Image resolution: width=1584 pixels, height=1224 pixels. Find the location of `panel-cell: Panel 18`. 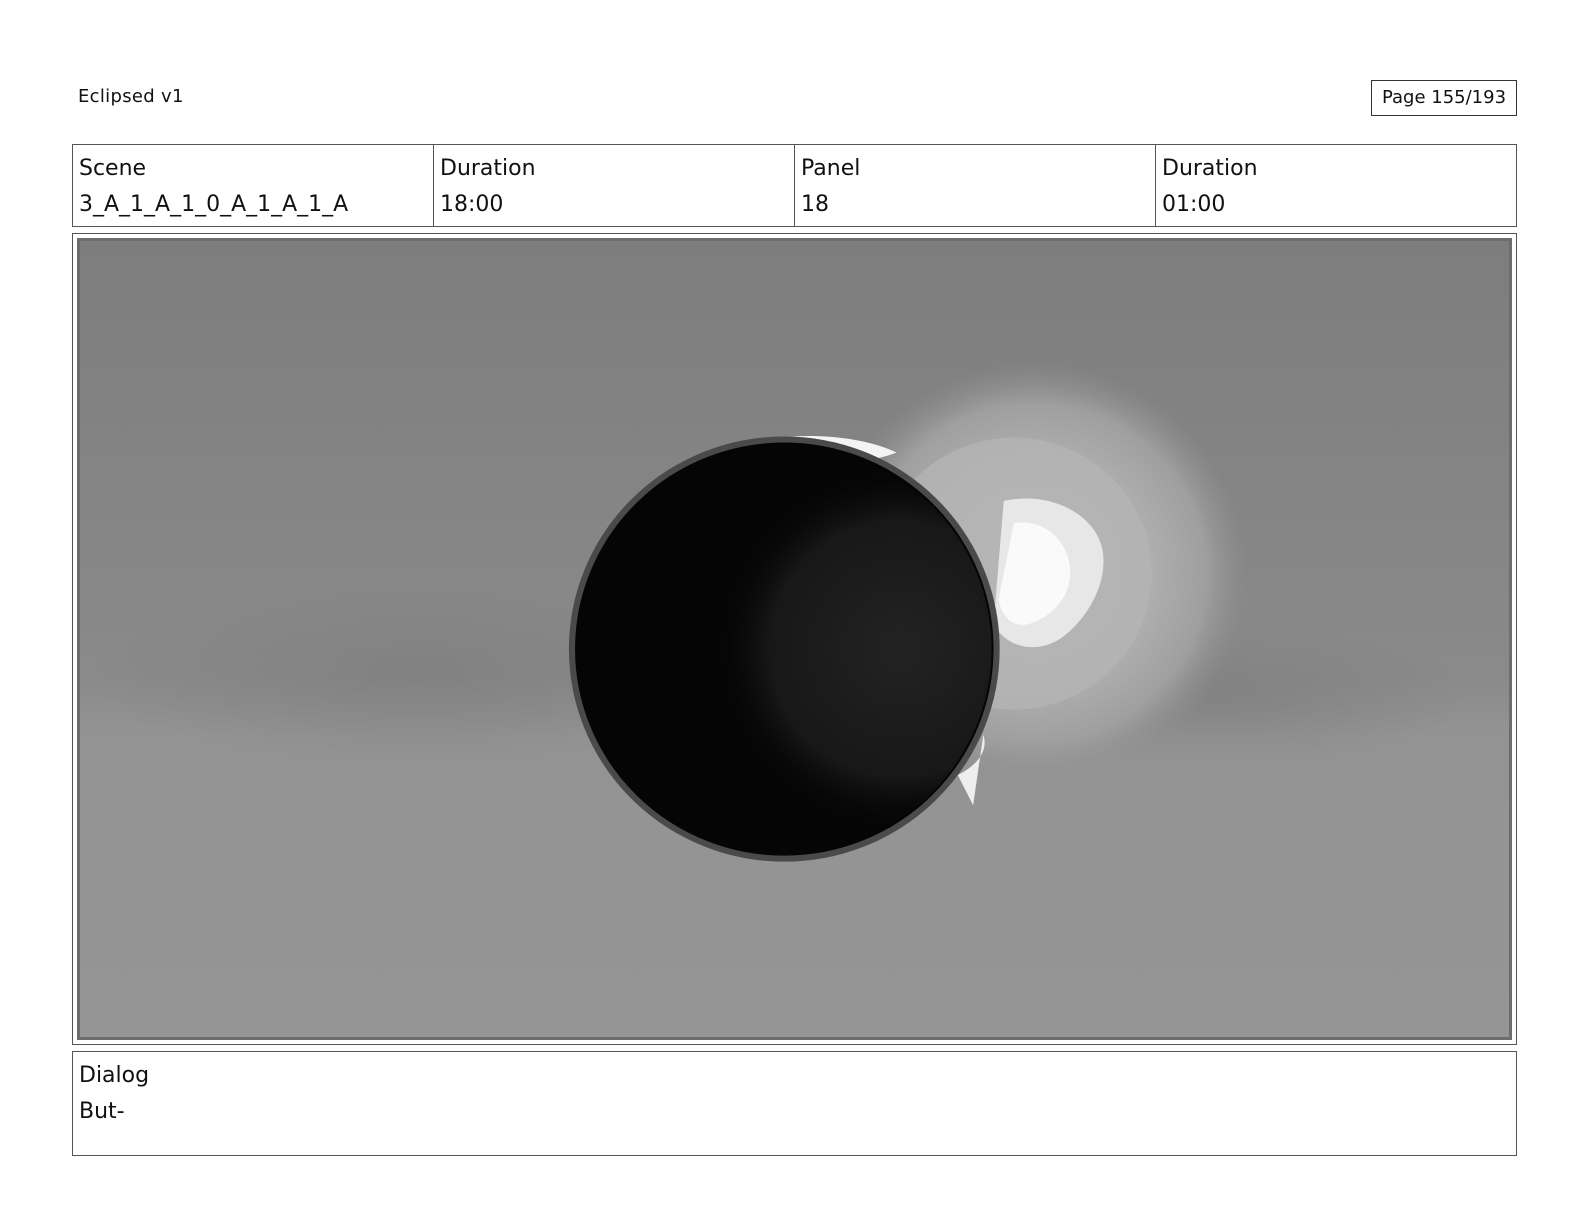

panel-cell: Panel 18 is located at coordinates (975, 185).